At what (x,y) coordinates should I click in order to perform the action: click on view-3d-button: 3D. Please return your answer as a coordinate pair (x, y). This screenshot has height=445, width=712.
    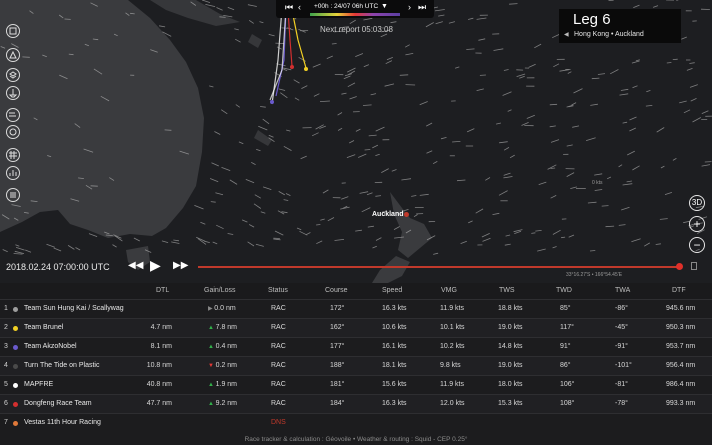
    Looking at the image, I should click on (697, 203).